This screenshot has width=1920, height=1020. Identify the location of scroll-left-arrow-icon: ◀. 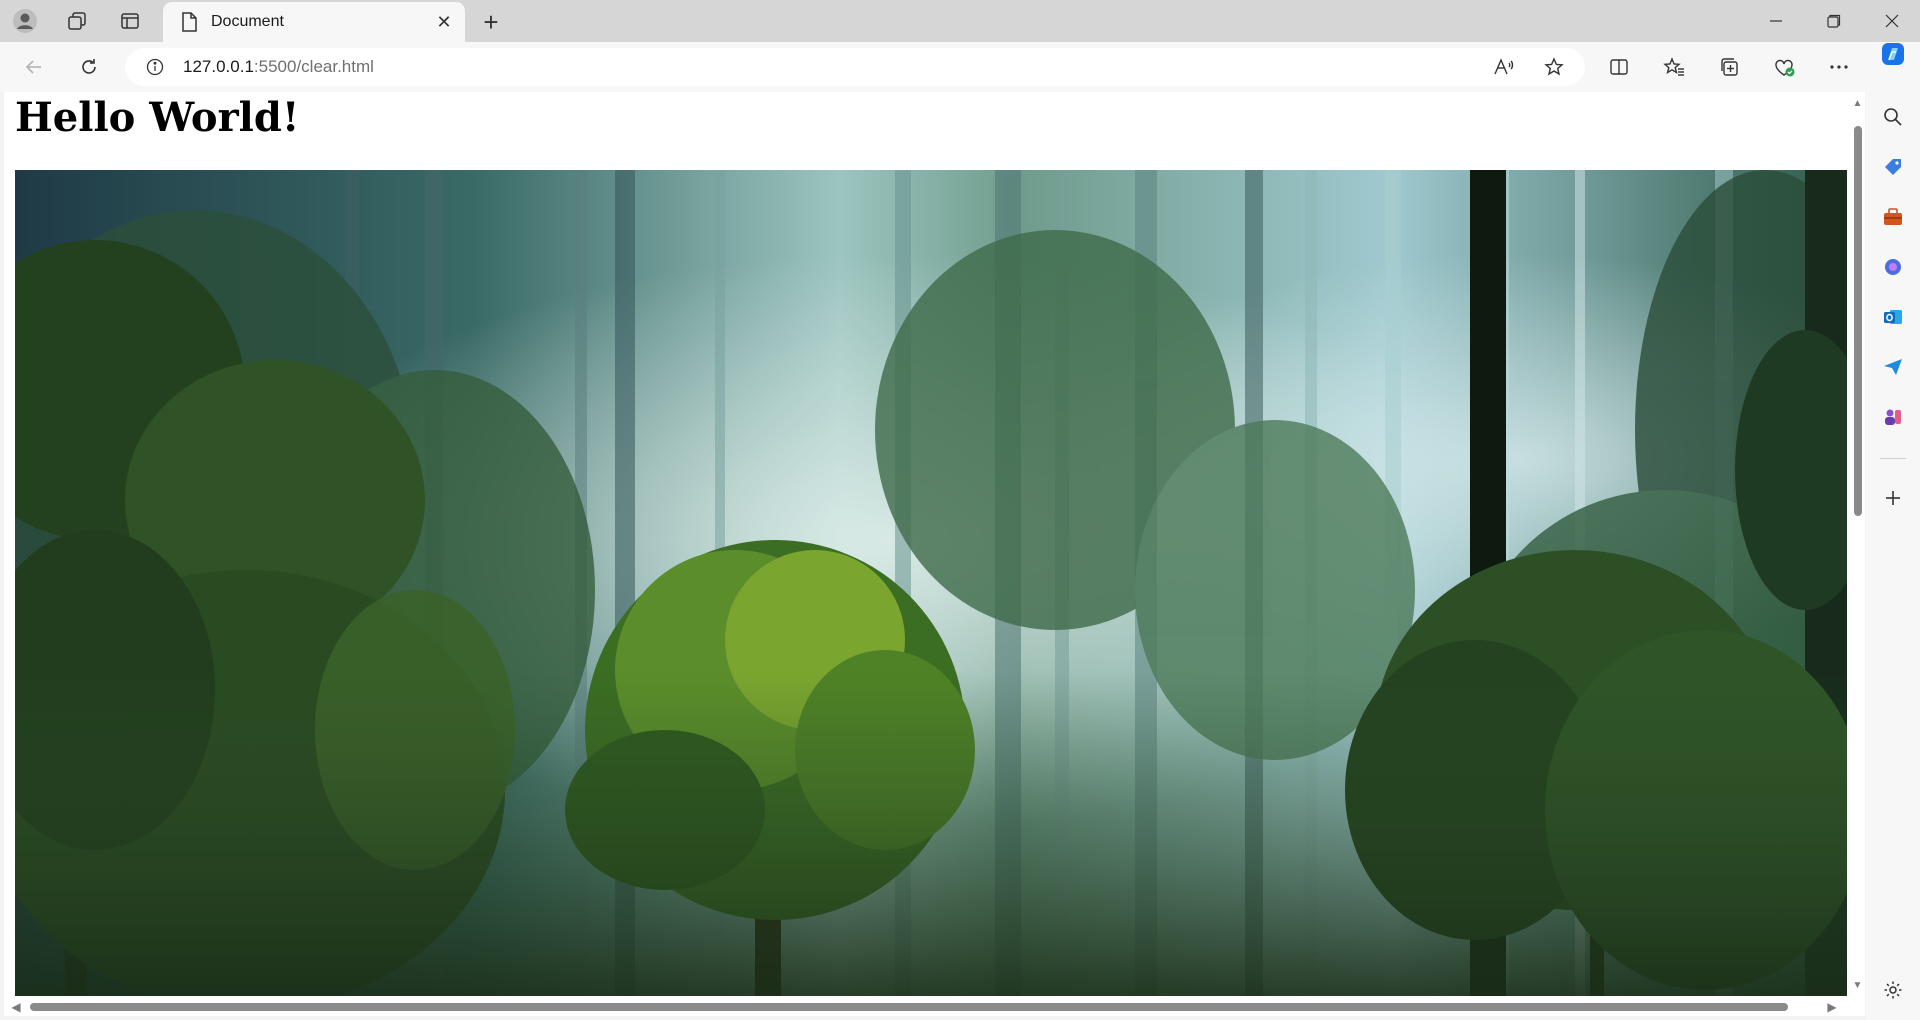
(16, 1007).